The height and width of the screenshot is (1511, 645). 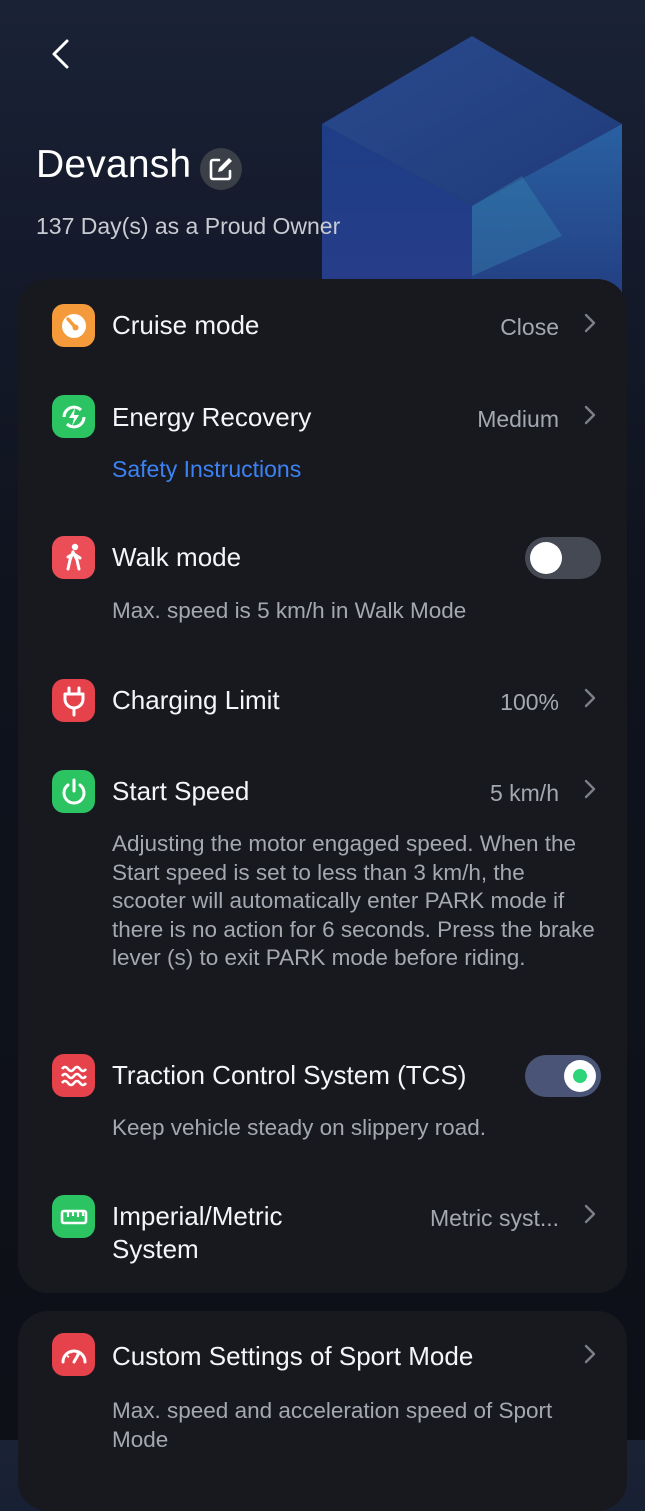 I want to click on chevron-left-icon, so click(x=60, y=54).